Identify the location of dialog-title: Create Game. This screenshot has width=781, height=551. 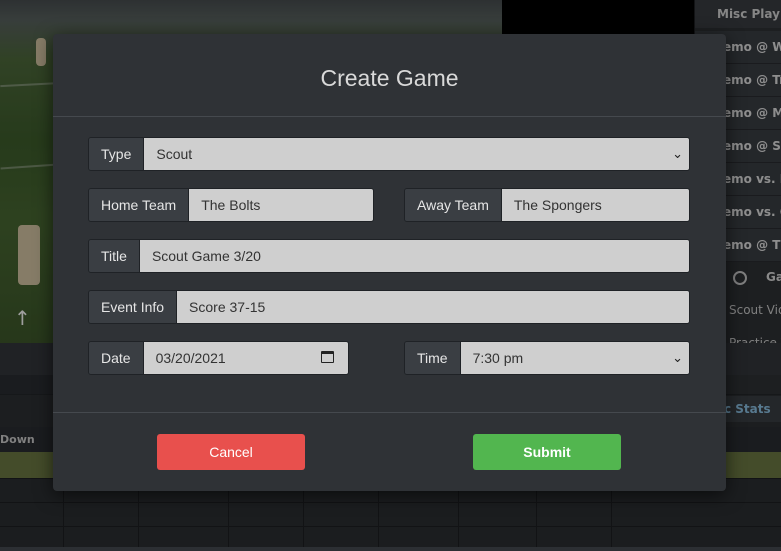
(389, 78).